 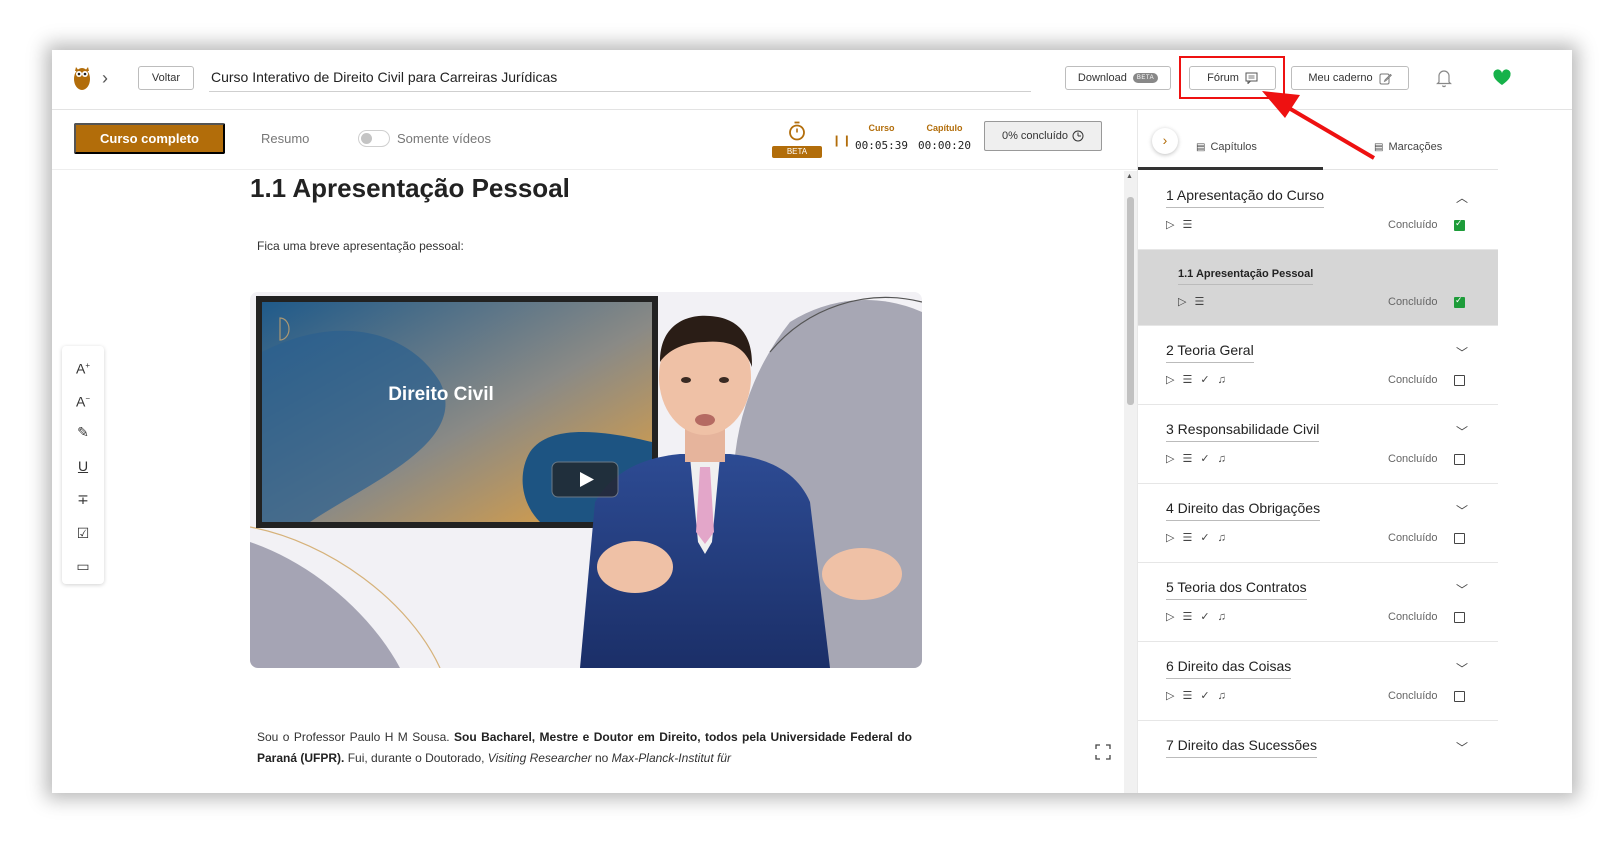 What do you see at coordinates (1319, 125) in the screenshot?
I see `annotation-arrow` at bounding box center [1319, 125].